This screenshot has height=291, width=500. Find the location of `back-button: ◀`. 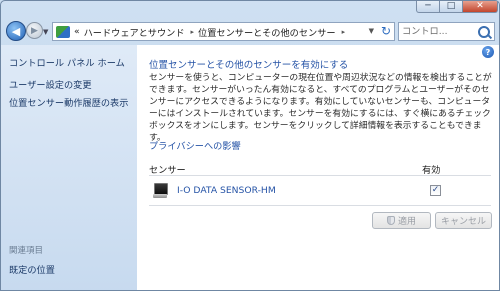

back-button: ◀ is located at coordinates (16, 31).